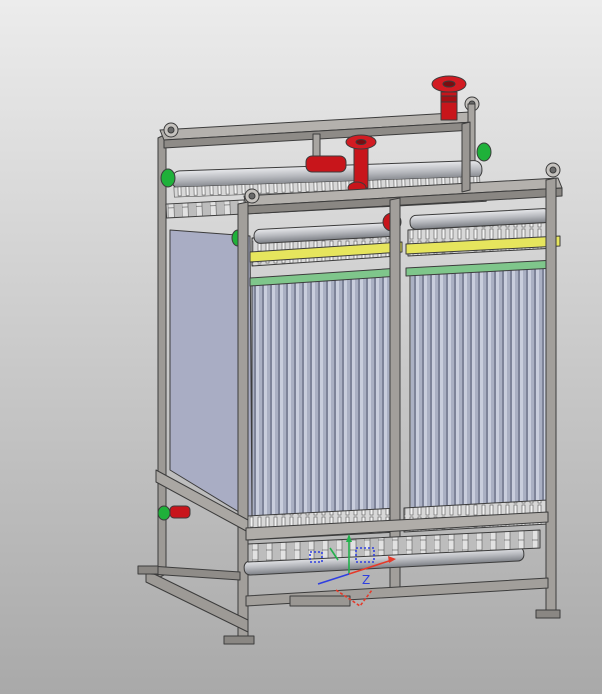 Image resolution: width=602 pixels, height=694 pixels. I want to click on triad-z-label: Z, so click(366, 580).